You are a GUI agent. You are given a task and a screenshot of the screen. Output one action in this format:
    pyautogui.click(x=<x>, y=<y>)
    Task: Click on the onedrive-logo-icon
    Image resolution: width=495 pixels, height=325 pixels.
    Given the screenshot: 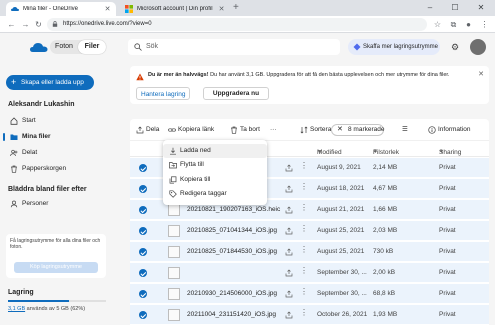 What is the action you would take?
    pyautogui.click(x=39, y=47)
    